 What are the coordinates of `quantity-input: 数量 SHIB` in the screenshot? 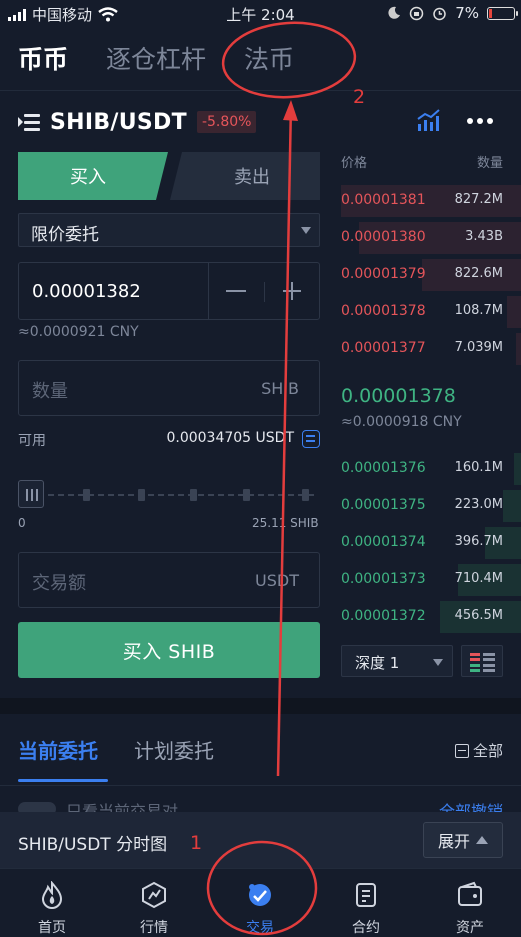 It's located at (169, 388).